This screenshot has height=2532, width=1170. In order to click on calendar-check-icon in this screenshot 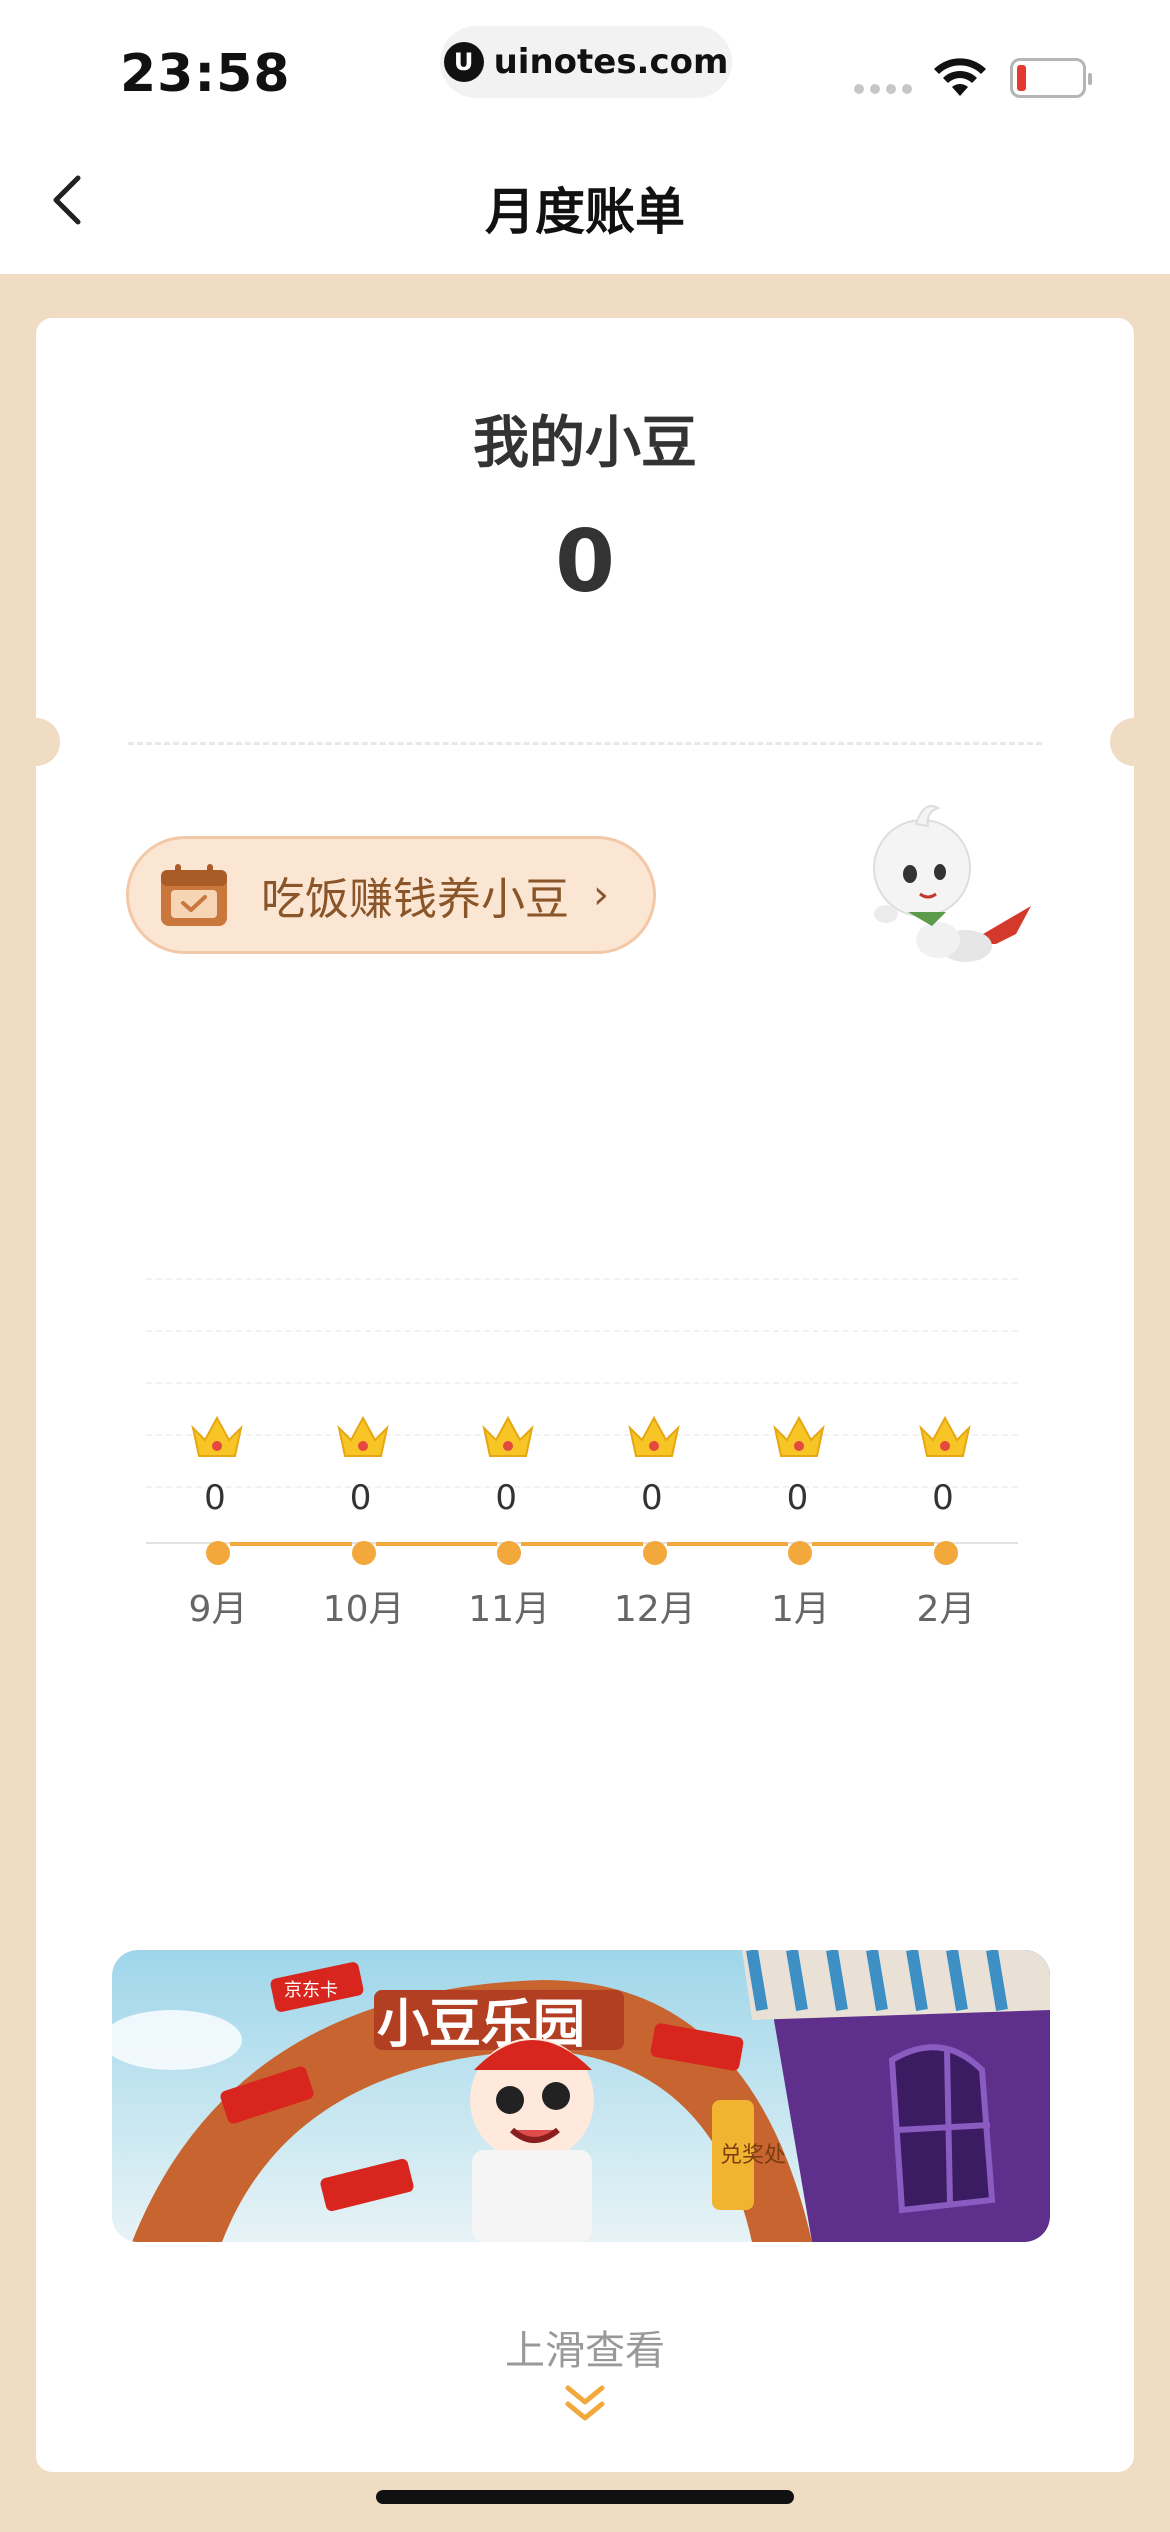, I will do `click(194, 895)`.